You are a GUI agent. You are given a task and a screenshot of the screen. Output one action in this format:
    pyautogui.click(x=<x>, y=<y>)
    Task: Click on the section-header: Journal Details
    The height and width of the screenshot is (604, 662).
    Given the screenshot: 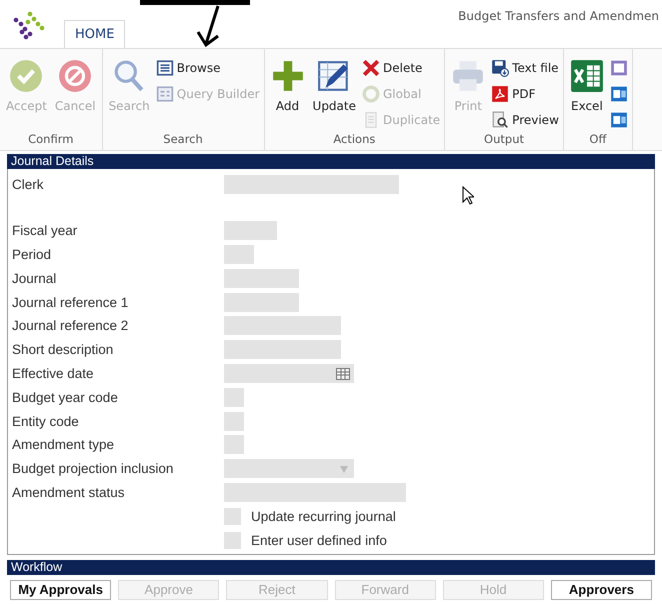 What is the action you would take?
    pyautogui.click(x=331, y=161)
    